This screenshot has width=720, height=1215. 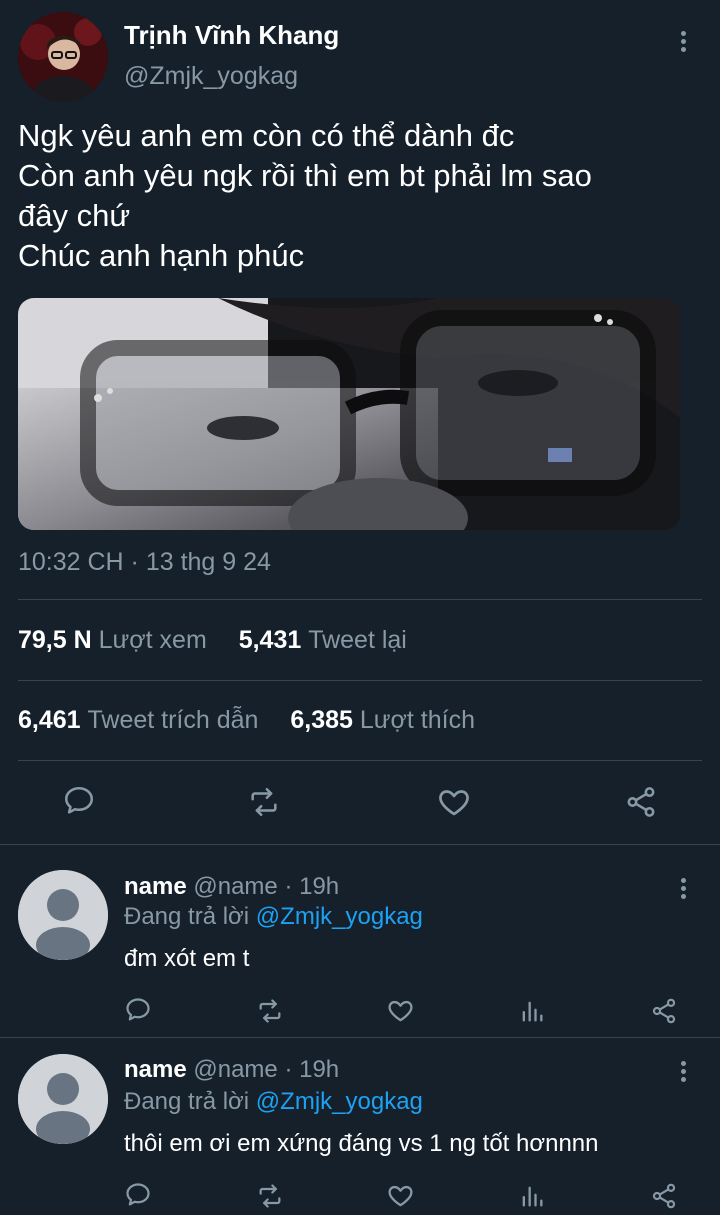 I want to click on tweet-text-line: Chúc anh hạnh phúc, so click(x=161, y=255).